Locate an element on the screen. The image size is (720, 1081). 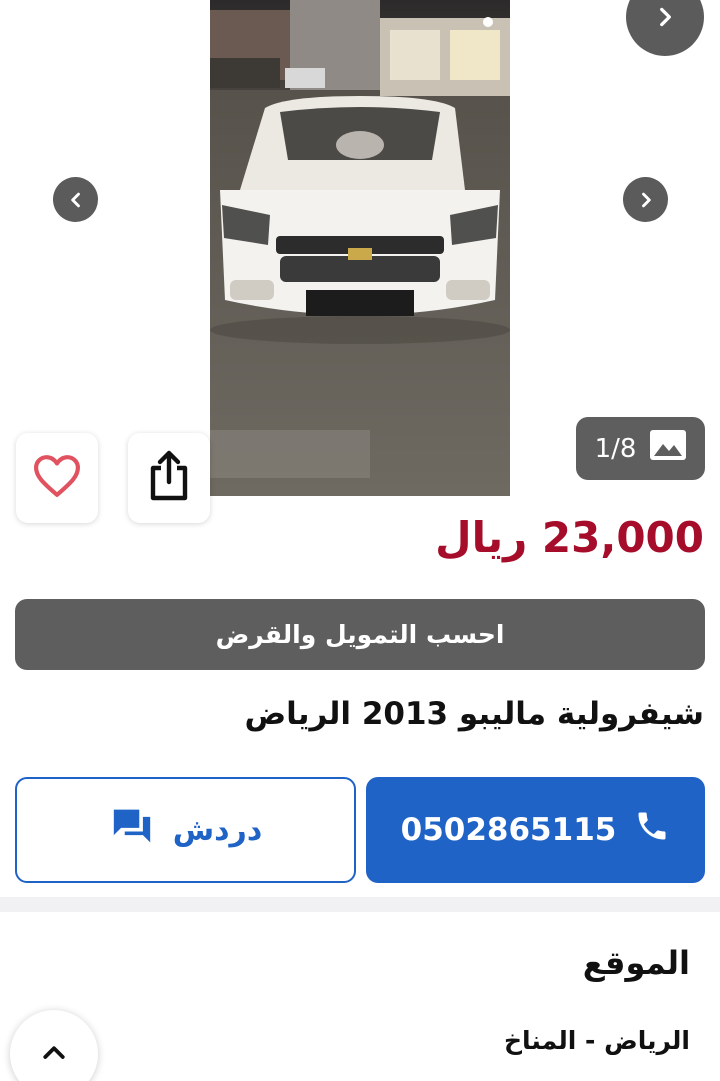
section-divider is located at coordinates (360, 904).